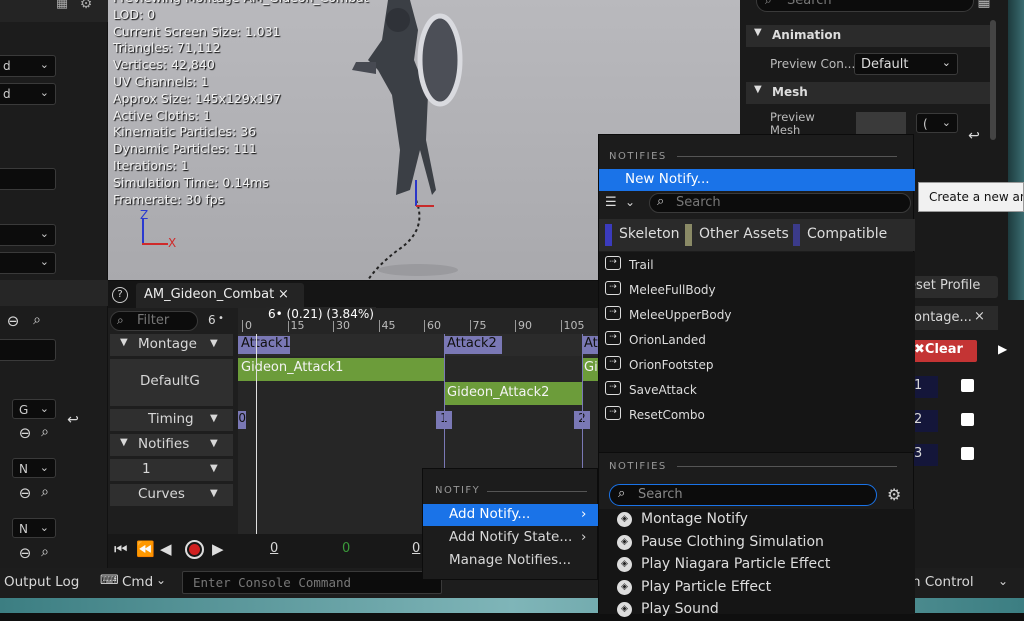  Describe the element at coordinates (925, 421) in the screenshot. I see `section-row-2: 2` at that location.